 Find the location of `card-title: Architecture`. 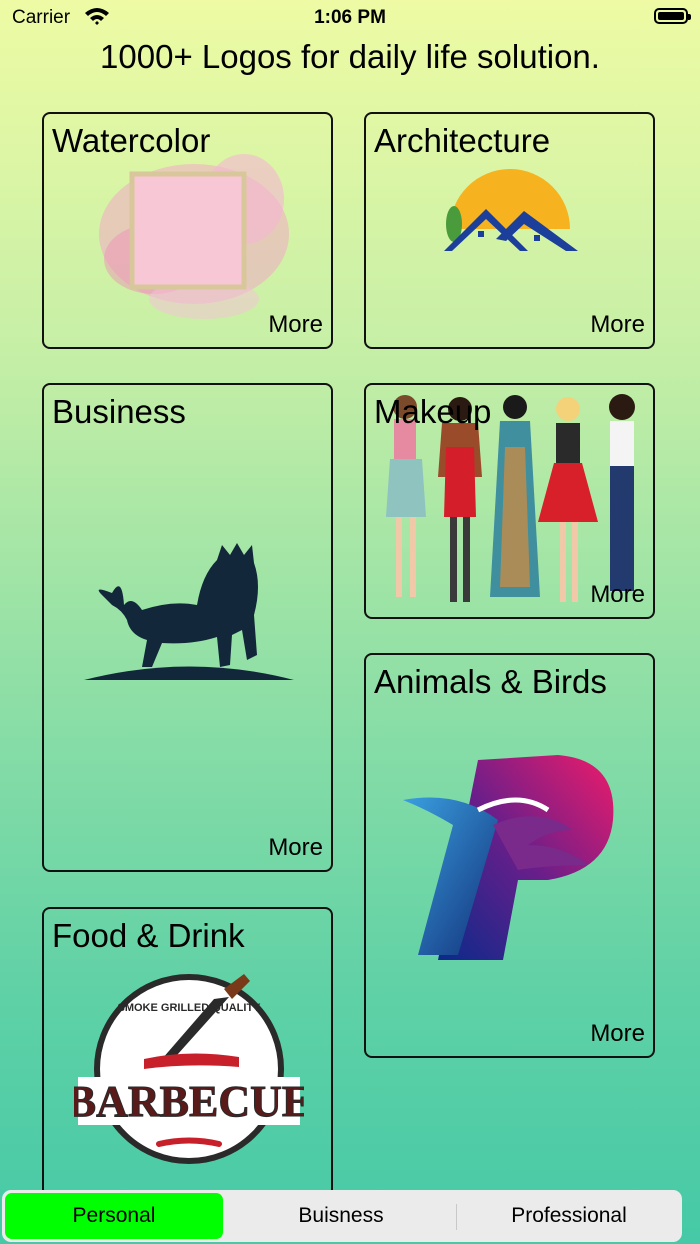

card-title: Architecture is located at coordinates (462, 140).